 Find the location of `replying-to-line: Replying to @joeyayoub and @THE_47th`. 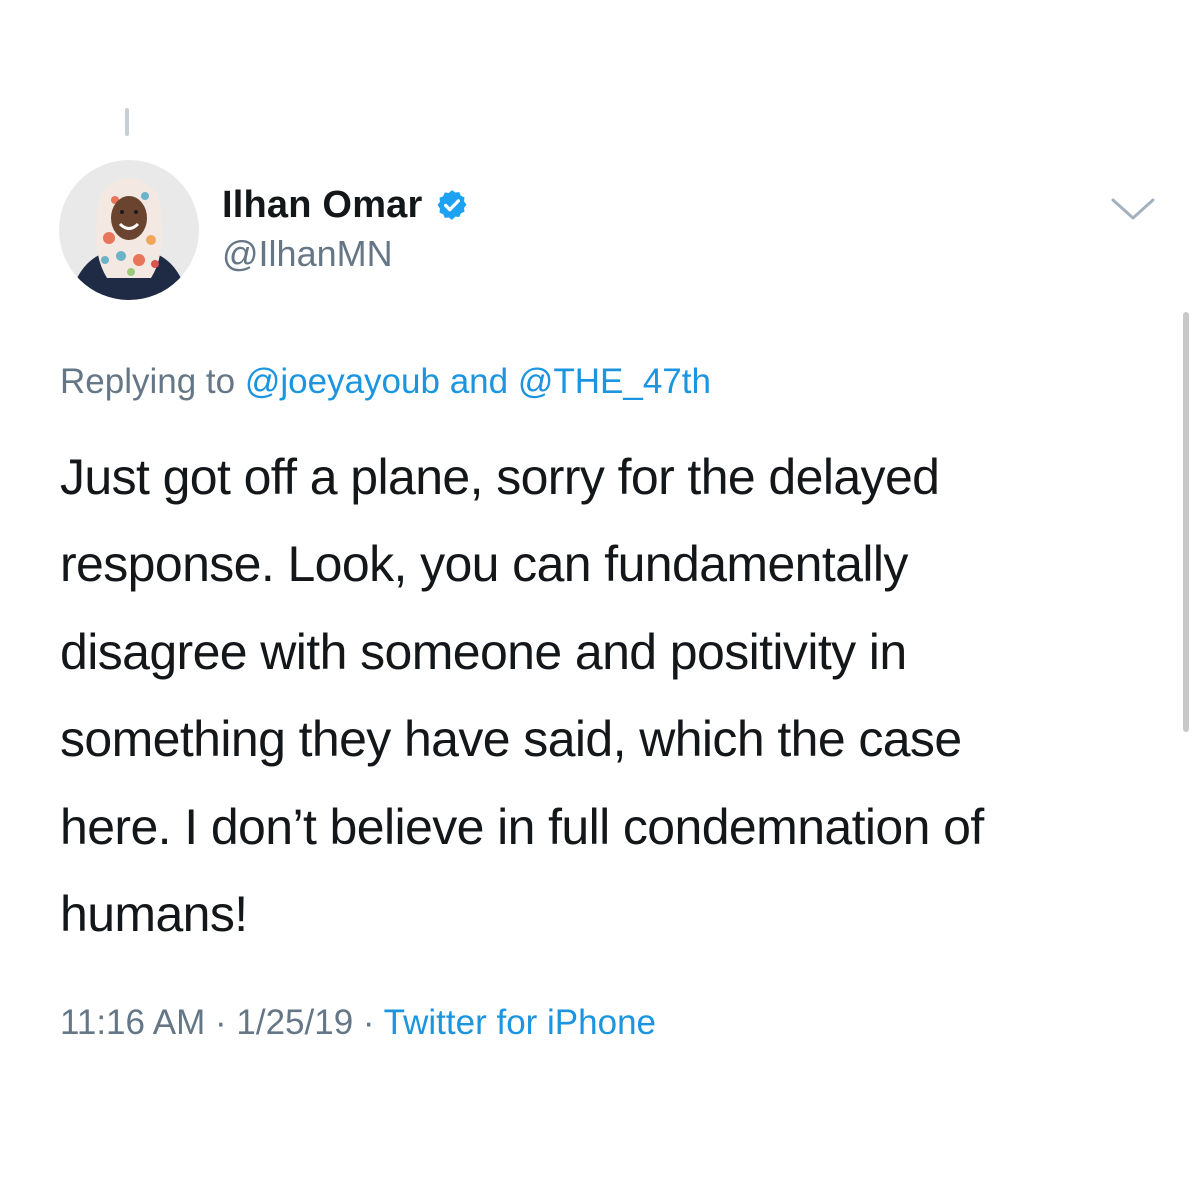

replying-to-line: Replying to @joeyayoub and @THE_47th is located at coordinates (385, 382).